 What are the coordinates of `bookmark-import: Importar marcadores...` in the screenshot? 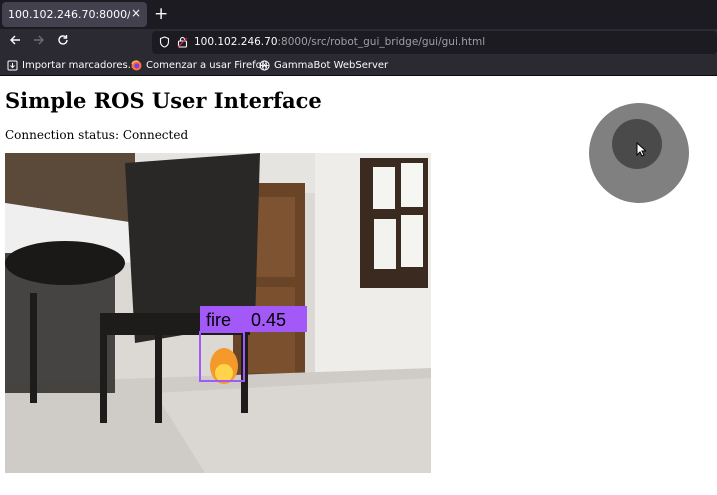 It's located at (72, 65).